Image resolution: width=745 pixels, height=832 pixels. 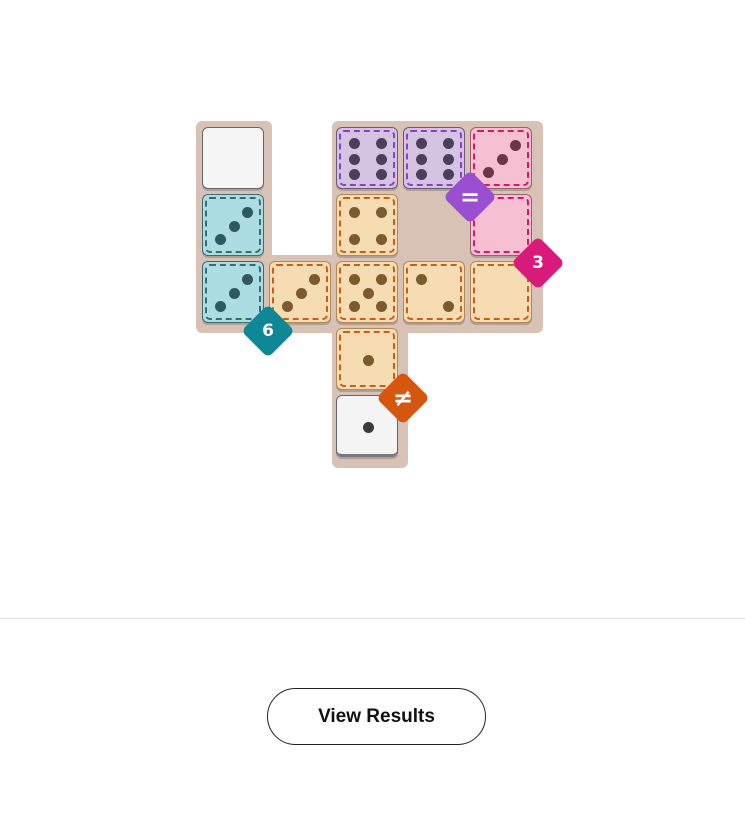 I want to click on pink-constraint-label: 3, so click(x=538, y=263).